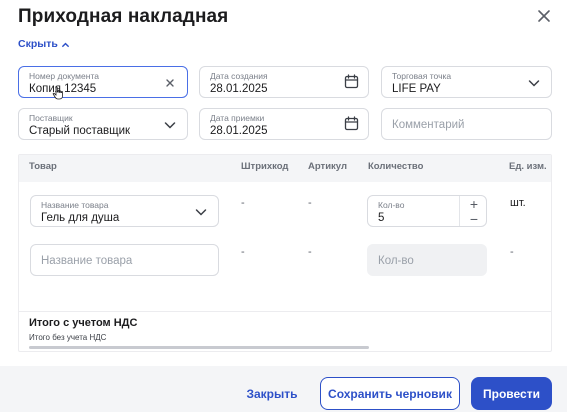 This screenshot has width=567, height=412. I want to click on quantity-placeholder: Кол-во, so click(396, 261).